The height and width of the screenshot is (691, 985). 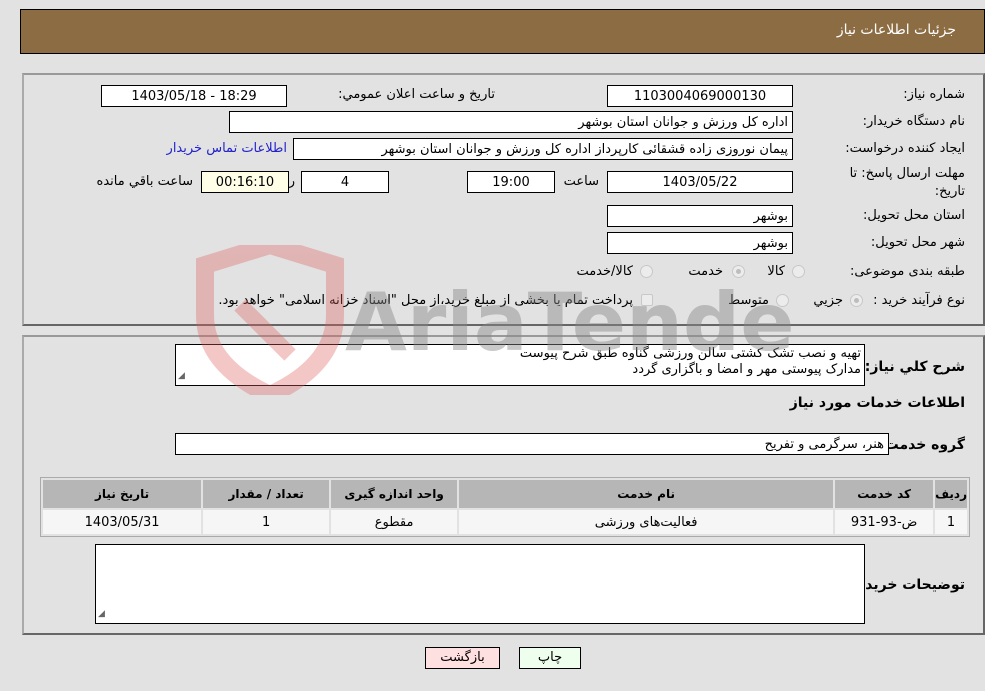 I want to click on back-button: بازگشت, so click(x=462, y=658).